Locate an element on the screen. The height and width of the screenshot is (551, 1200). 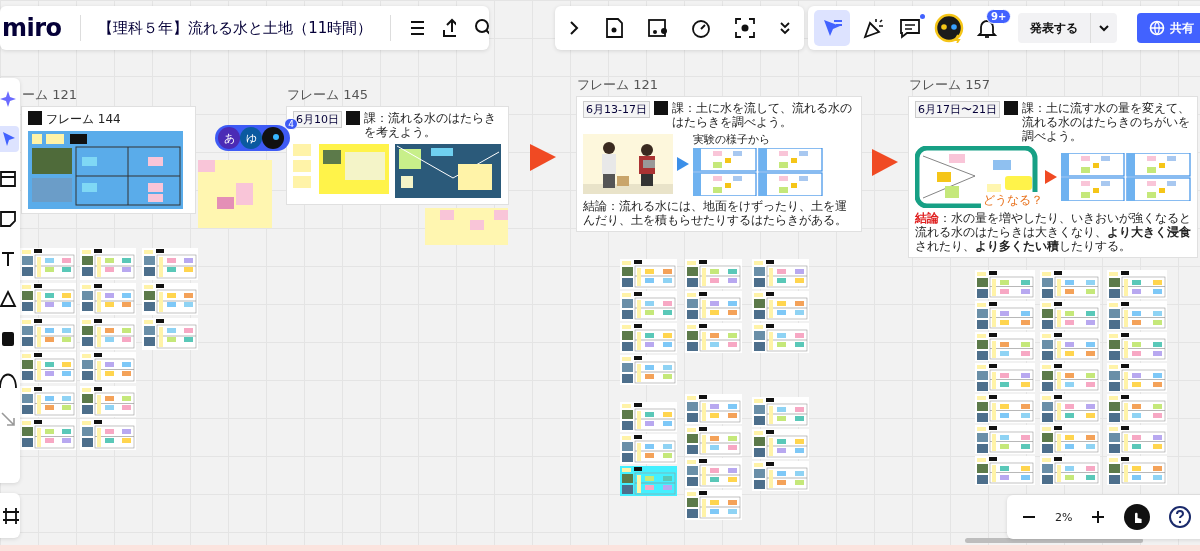
menu-icon is located at coordinates (416, 28).